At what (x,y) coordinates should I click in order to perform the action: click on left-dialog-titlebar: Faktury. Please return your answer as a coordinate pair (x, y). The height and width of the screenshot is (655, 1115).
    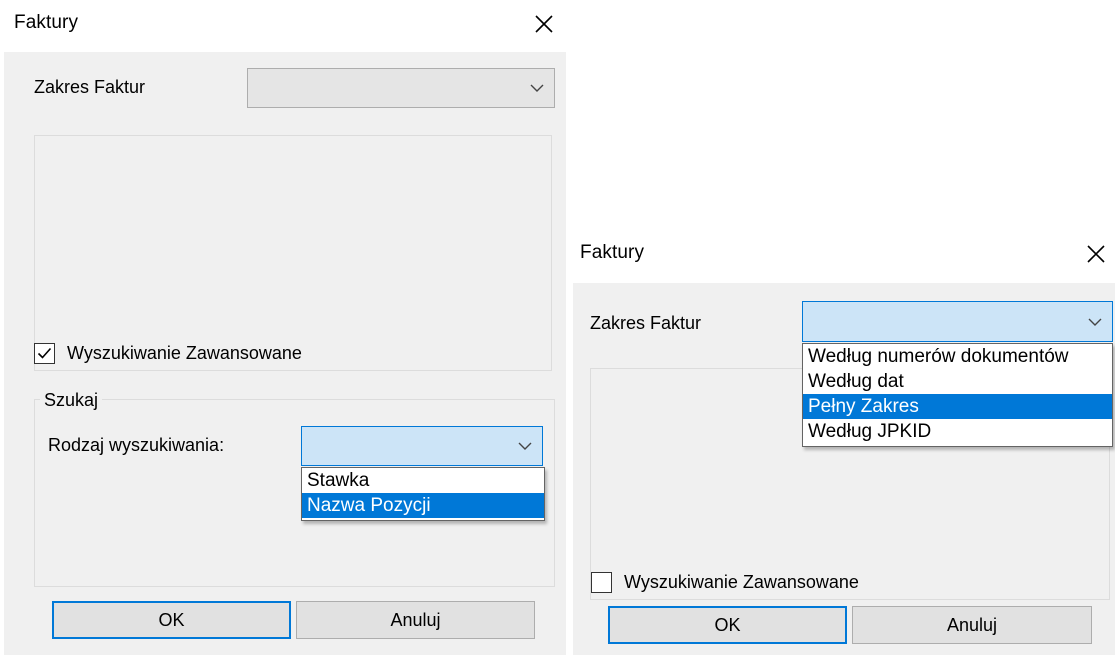
    Looking at the image, I should click on (285, 25).